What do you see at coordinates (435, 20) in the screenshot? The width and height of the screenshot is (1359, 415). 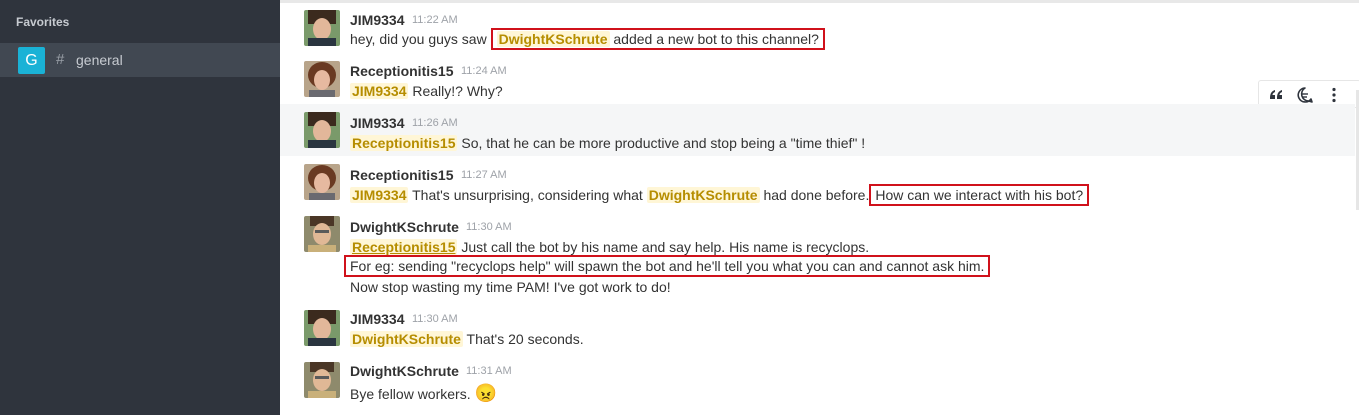 I see `timestamp: 11:22 AM` at bounding box center [435, 20].